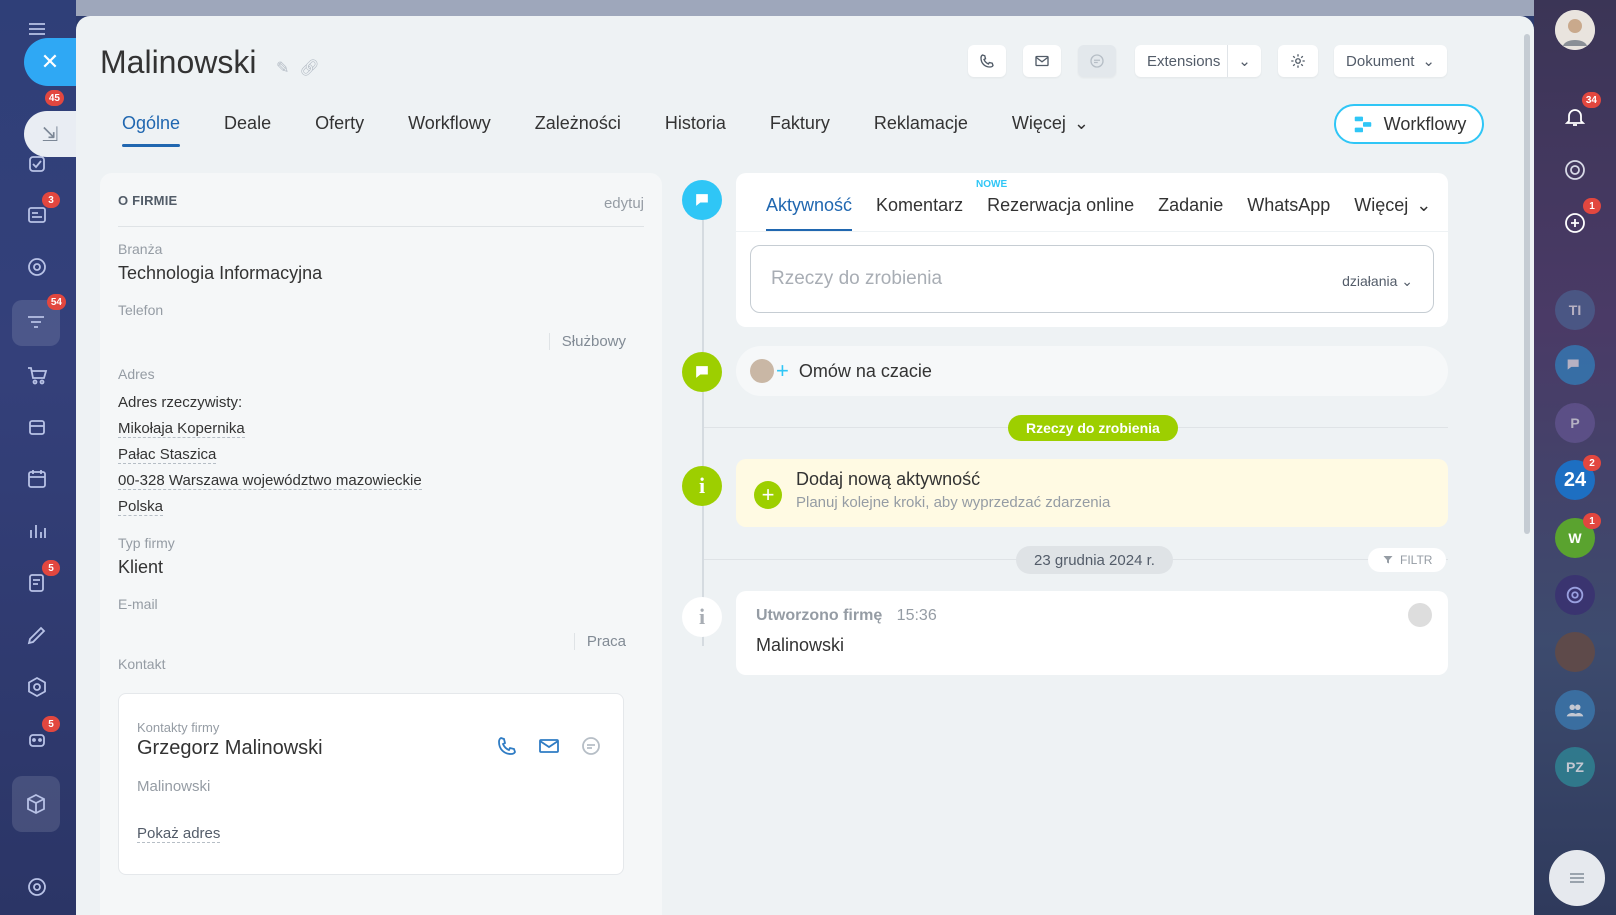  What do you see at coordinates (599, 641) in the screenshot?
I see `email-type: Praca` at bounding box center [599, 641].